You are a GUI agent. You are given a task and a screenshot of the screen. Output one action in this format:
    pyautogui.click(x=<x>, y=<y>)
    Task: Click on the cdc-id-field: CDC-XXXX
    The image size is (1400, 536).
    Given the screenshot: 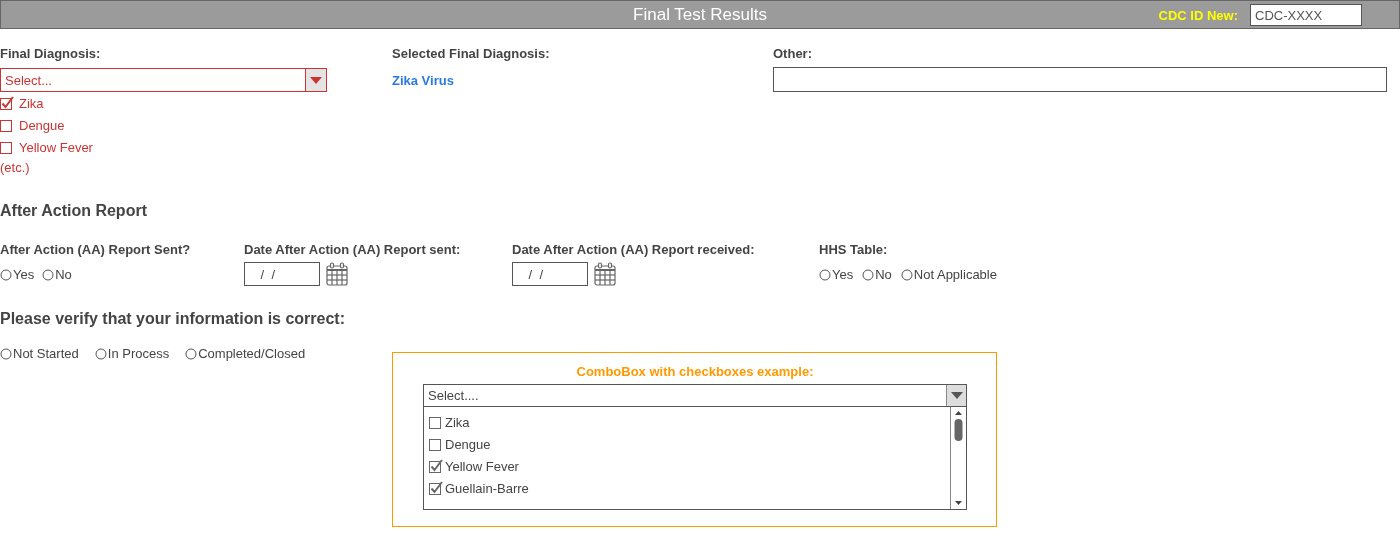 What is the action you would take?
    pyautogui.click(x=1306, y=15)
    